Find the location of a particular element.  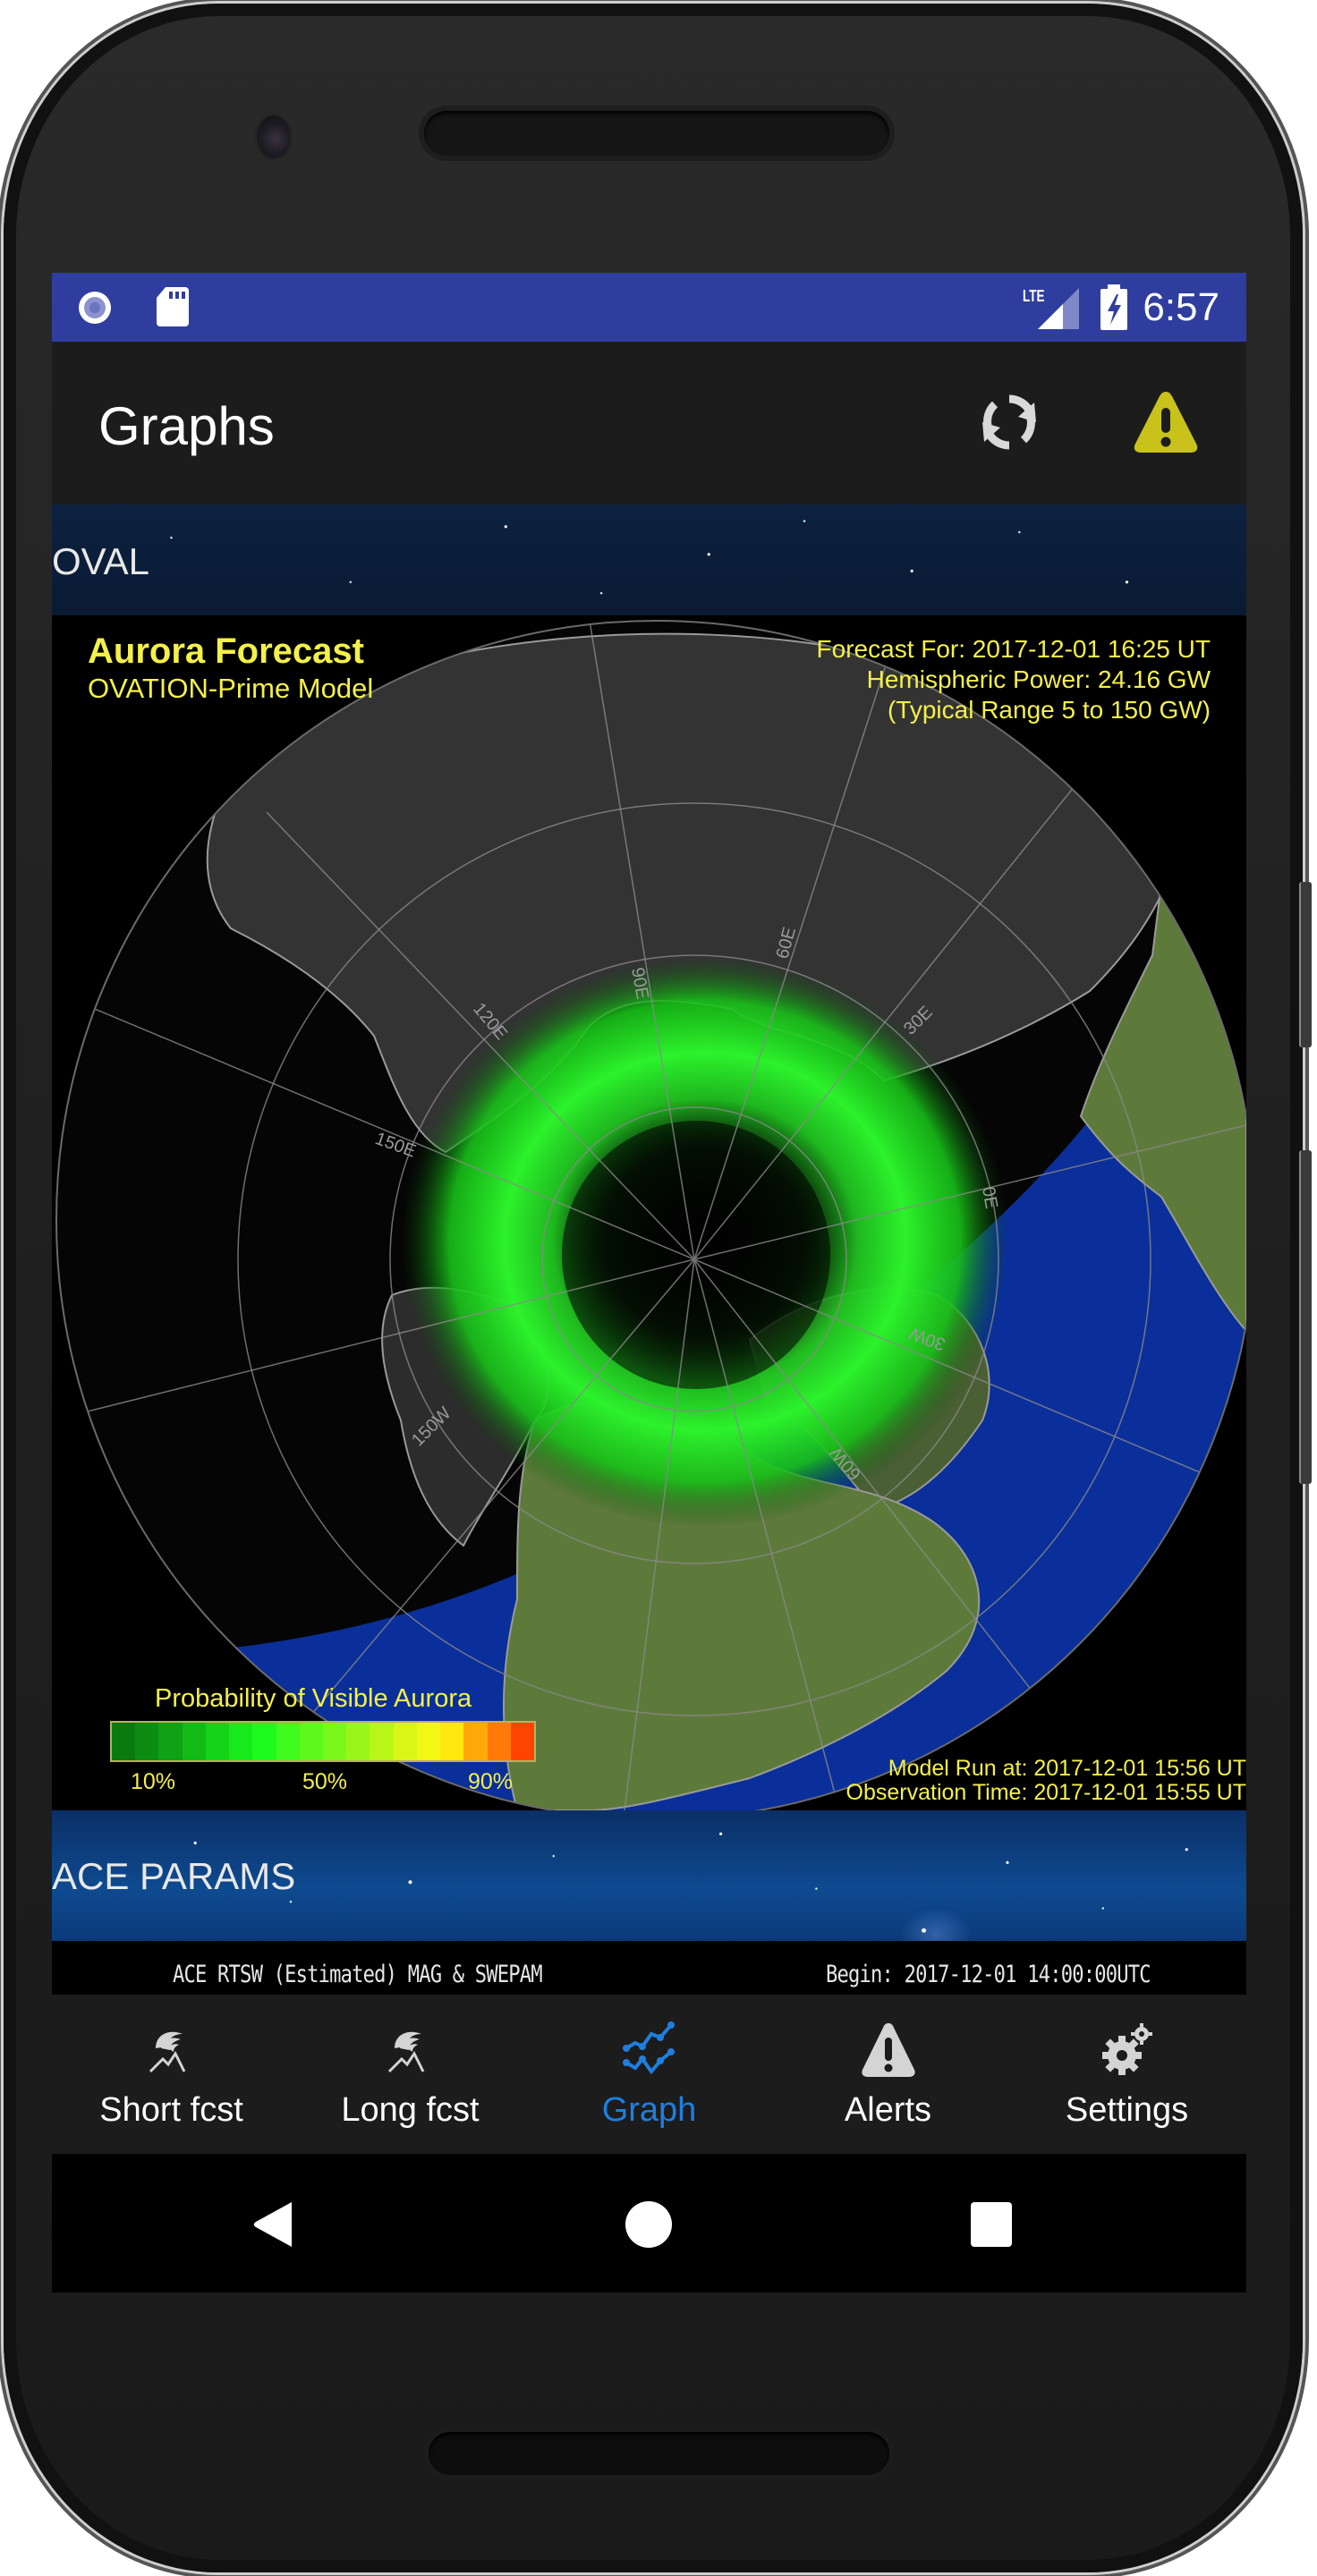

observation-time: Observation Time: 2017-12-01 15:55 UT is located at coordinates (1045, 1792).